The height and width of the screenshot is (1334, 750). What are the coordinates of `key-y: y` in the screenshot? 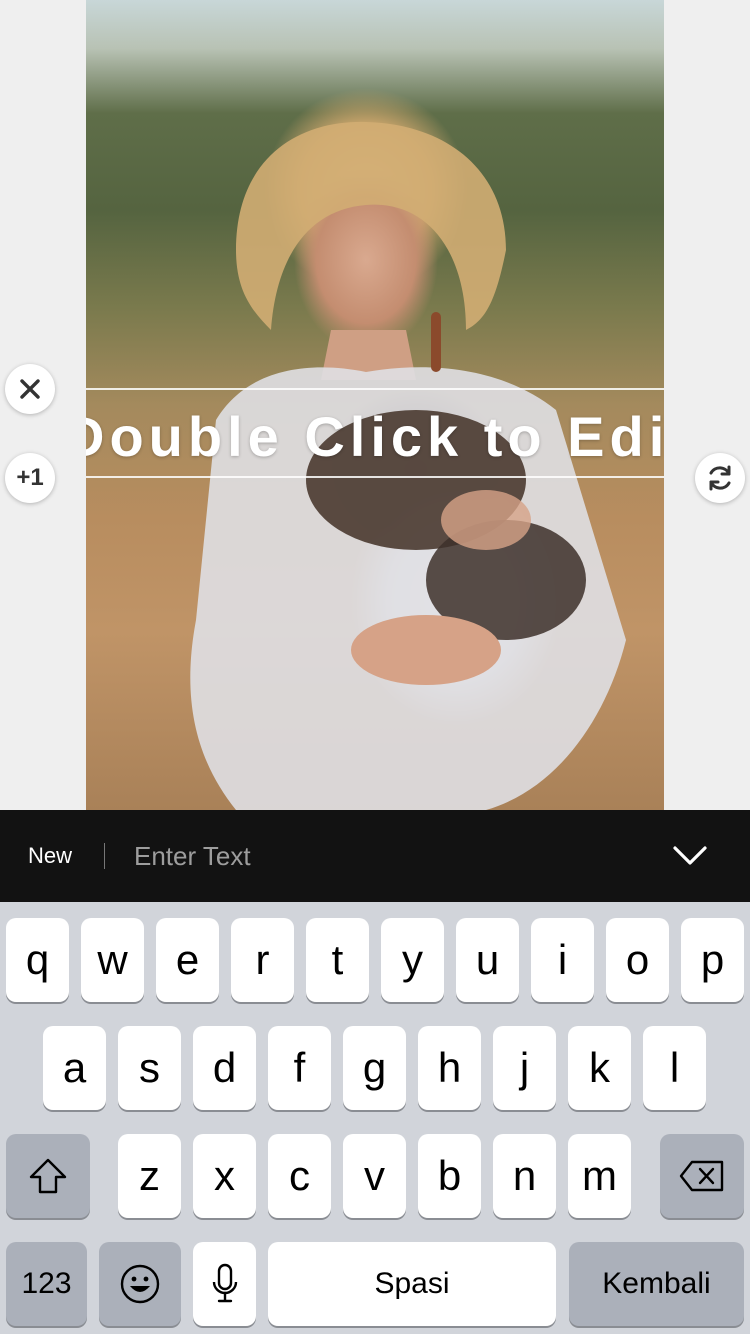 It's located at (412, 960).